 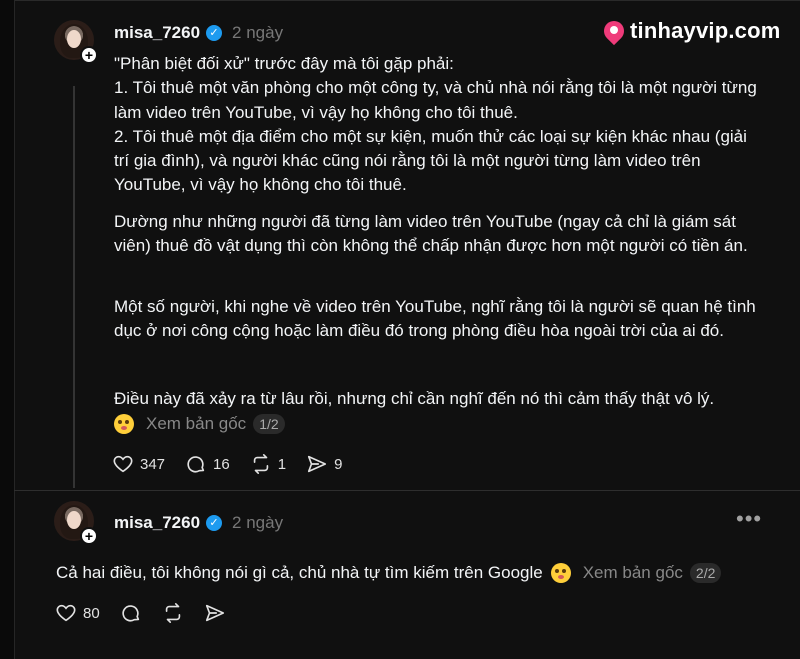 I want to click on reply-header: misa_7260 ✓ 2 ngày, so click(x=198, y=523).